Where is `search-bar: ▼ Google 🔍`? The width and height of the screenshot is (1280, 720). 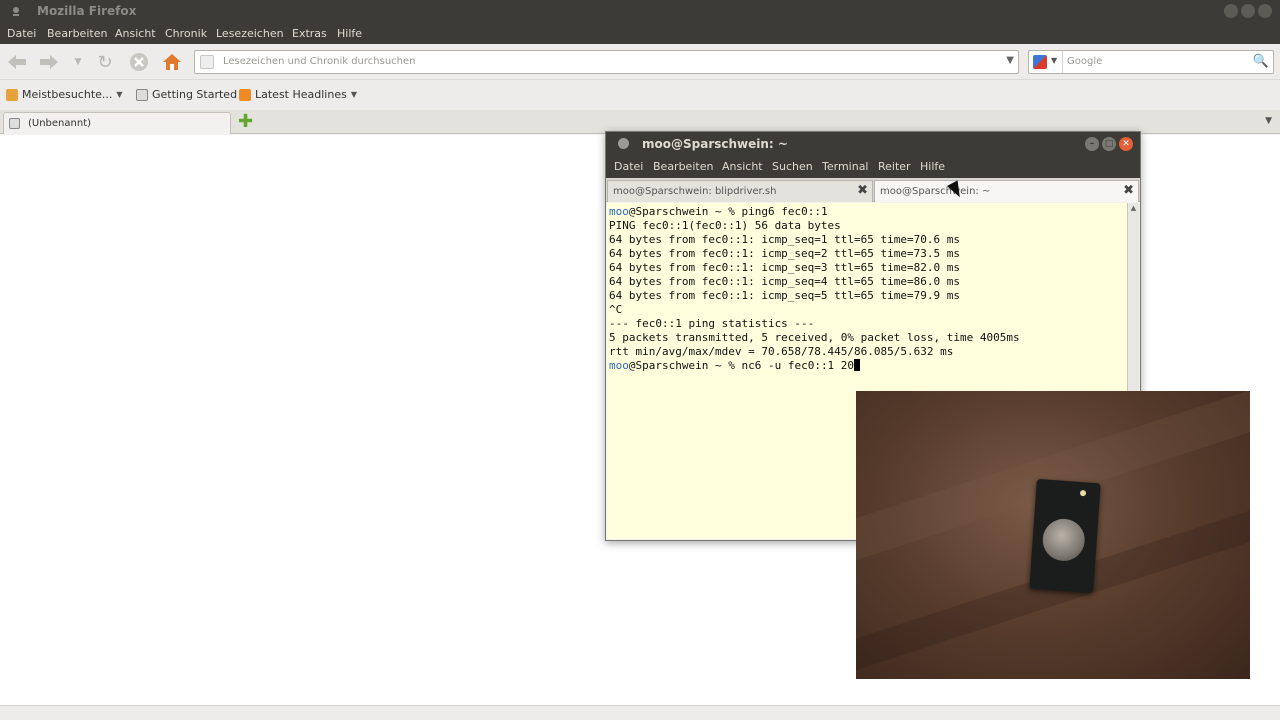 search-bar: ▼ Google 🔍 is located at coordinates (1151, 62).